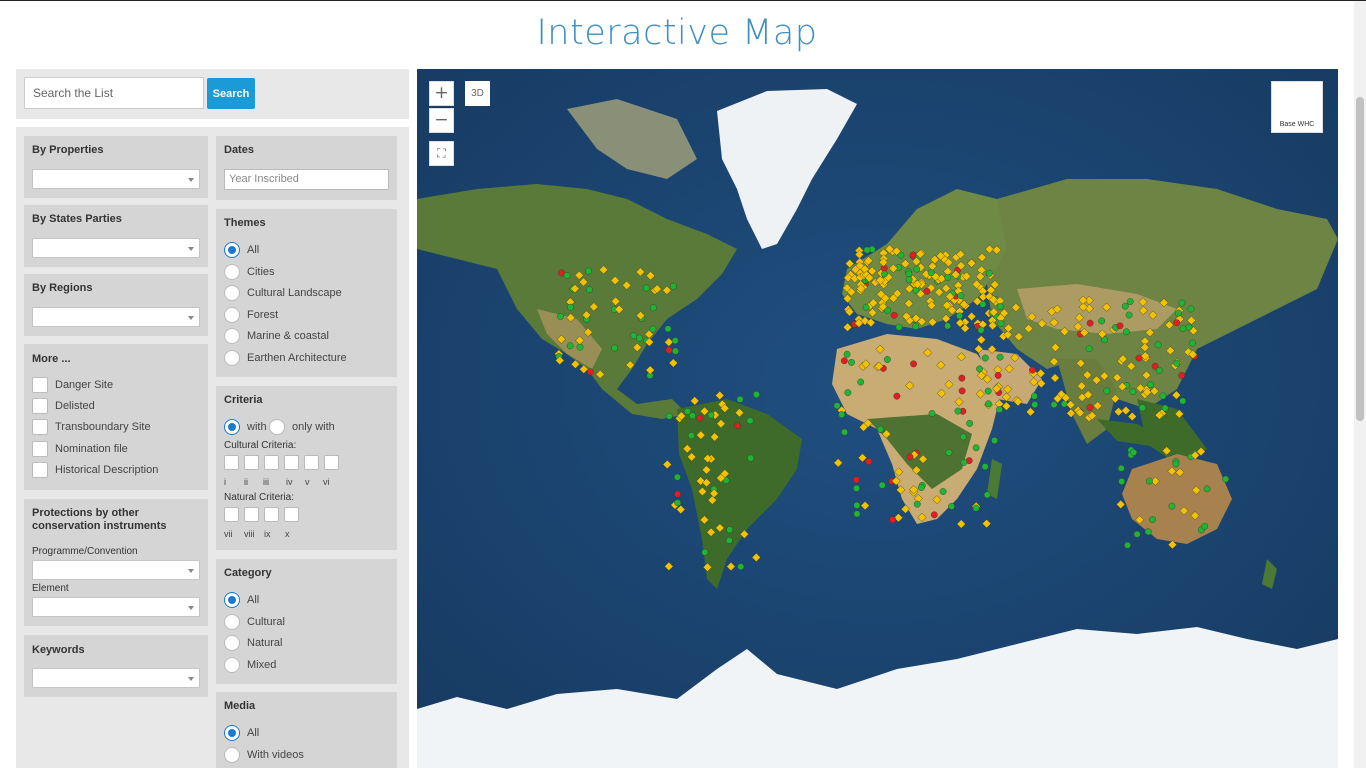 Image resolution: width=1366 pixels, height=768 pixels. Describe the element at coordinates (291, 462) in the screenshot. I see `criterion-iv-checkbox` at that location.